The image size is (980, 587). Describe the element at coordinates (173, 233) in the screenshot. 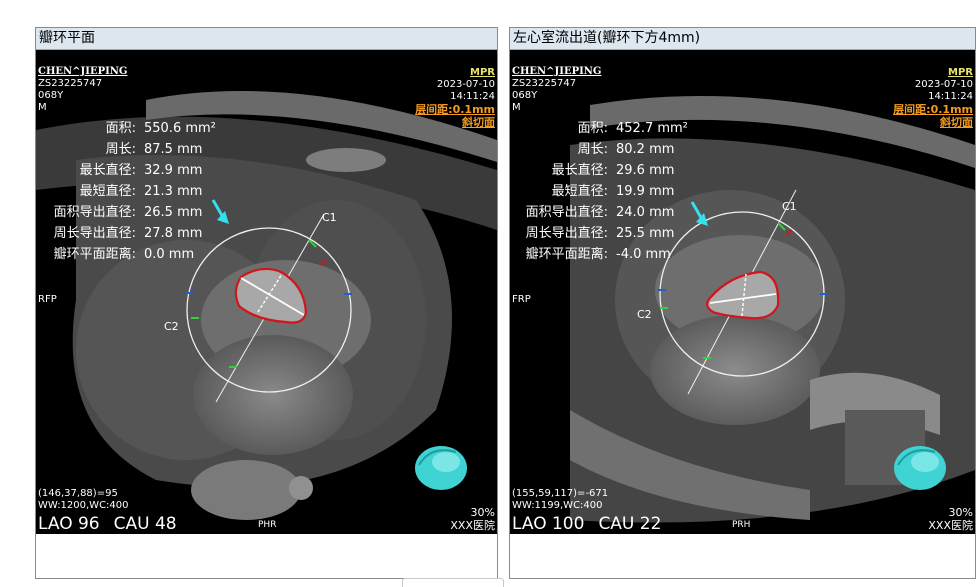

I see `measure-value: 27.8 mm` at that location.